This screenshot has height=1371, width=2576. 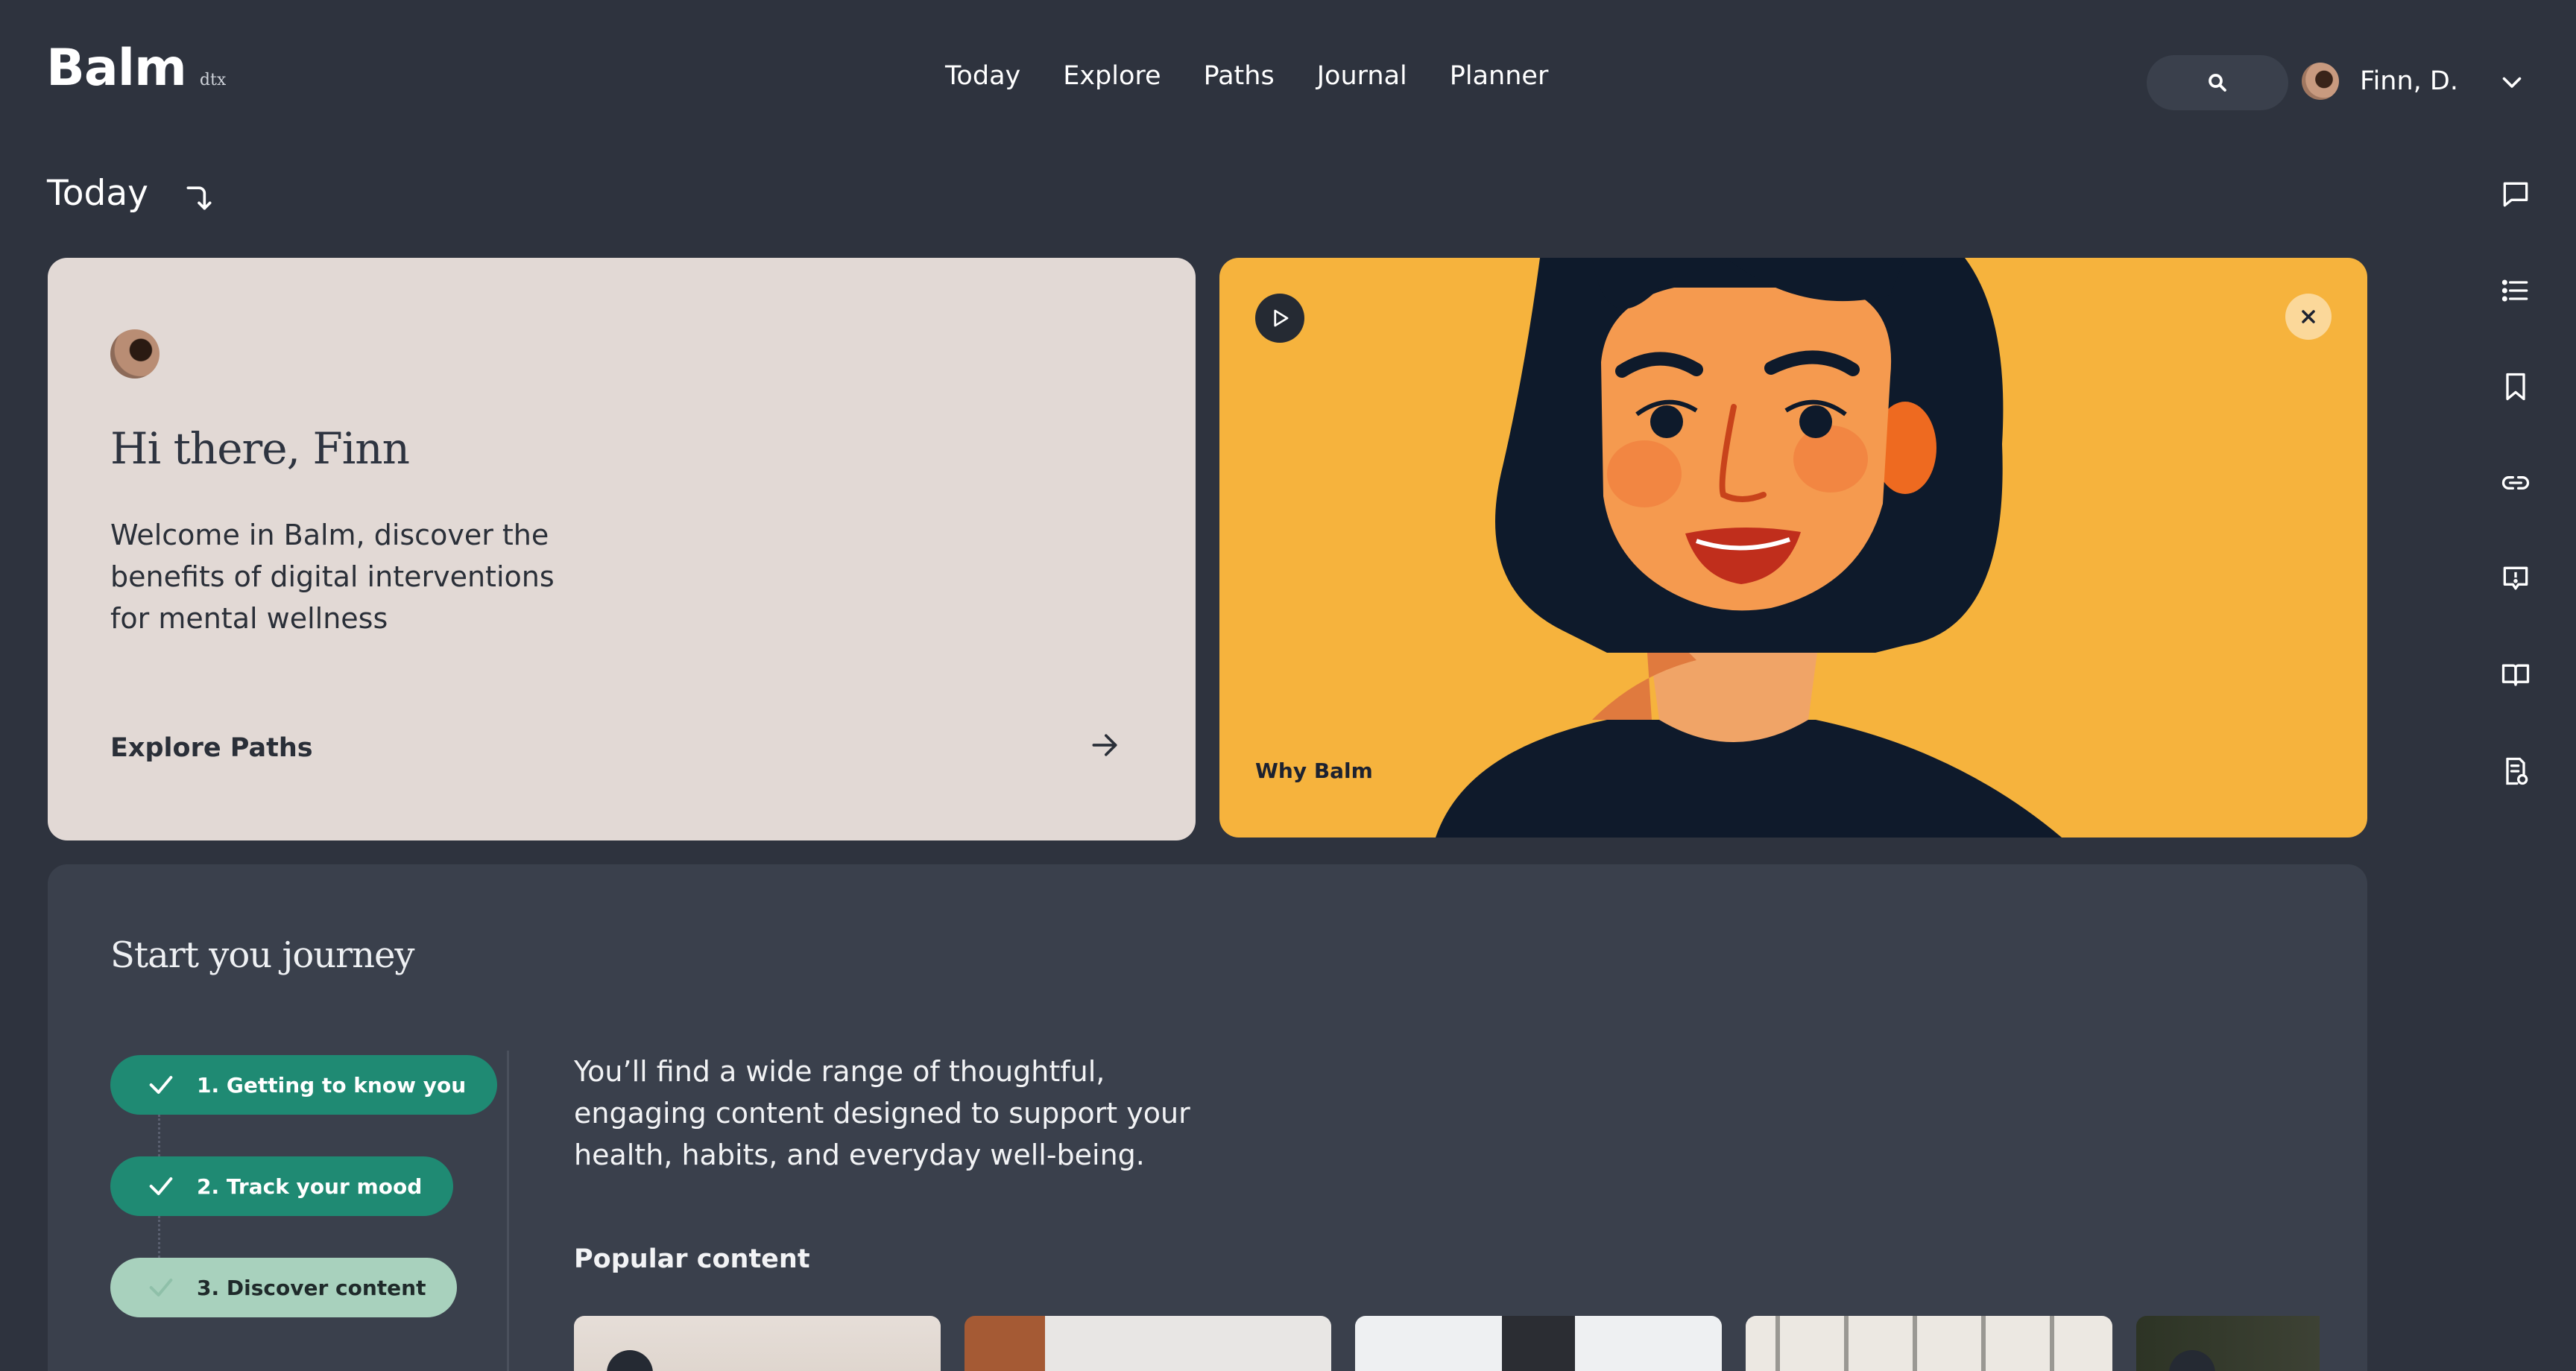 What do you see at coordinates (2409, 81) in the screenshot?
I see `user-name: Finn, D.` at bounding box center [2409, 81].